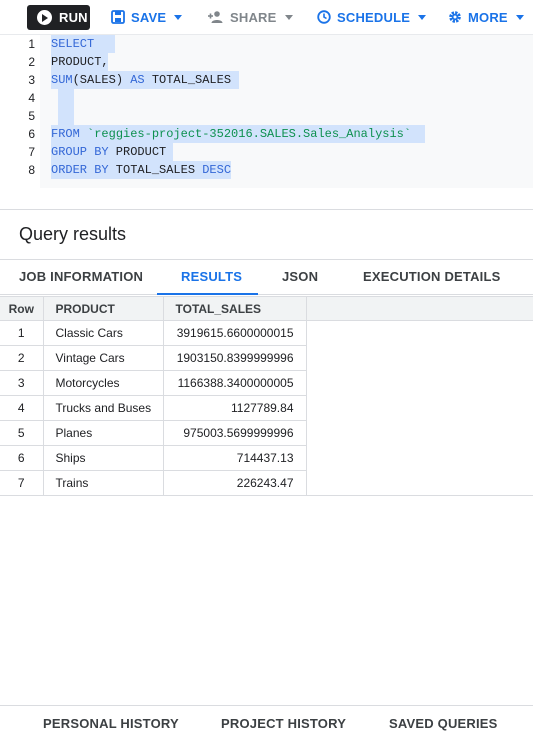 This screenshot has height=741, width=533. What do you see at coordinates (31, 170) in the screenshot?
I see `line-number: 8` at bounding box center [31, 170].